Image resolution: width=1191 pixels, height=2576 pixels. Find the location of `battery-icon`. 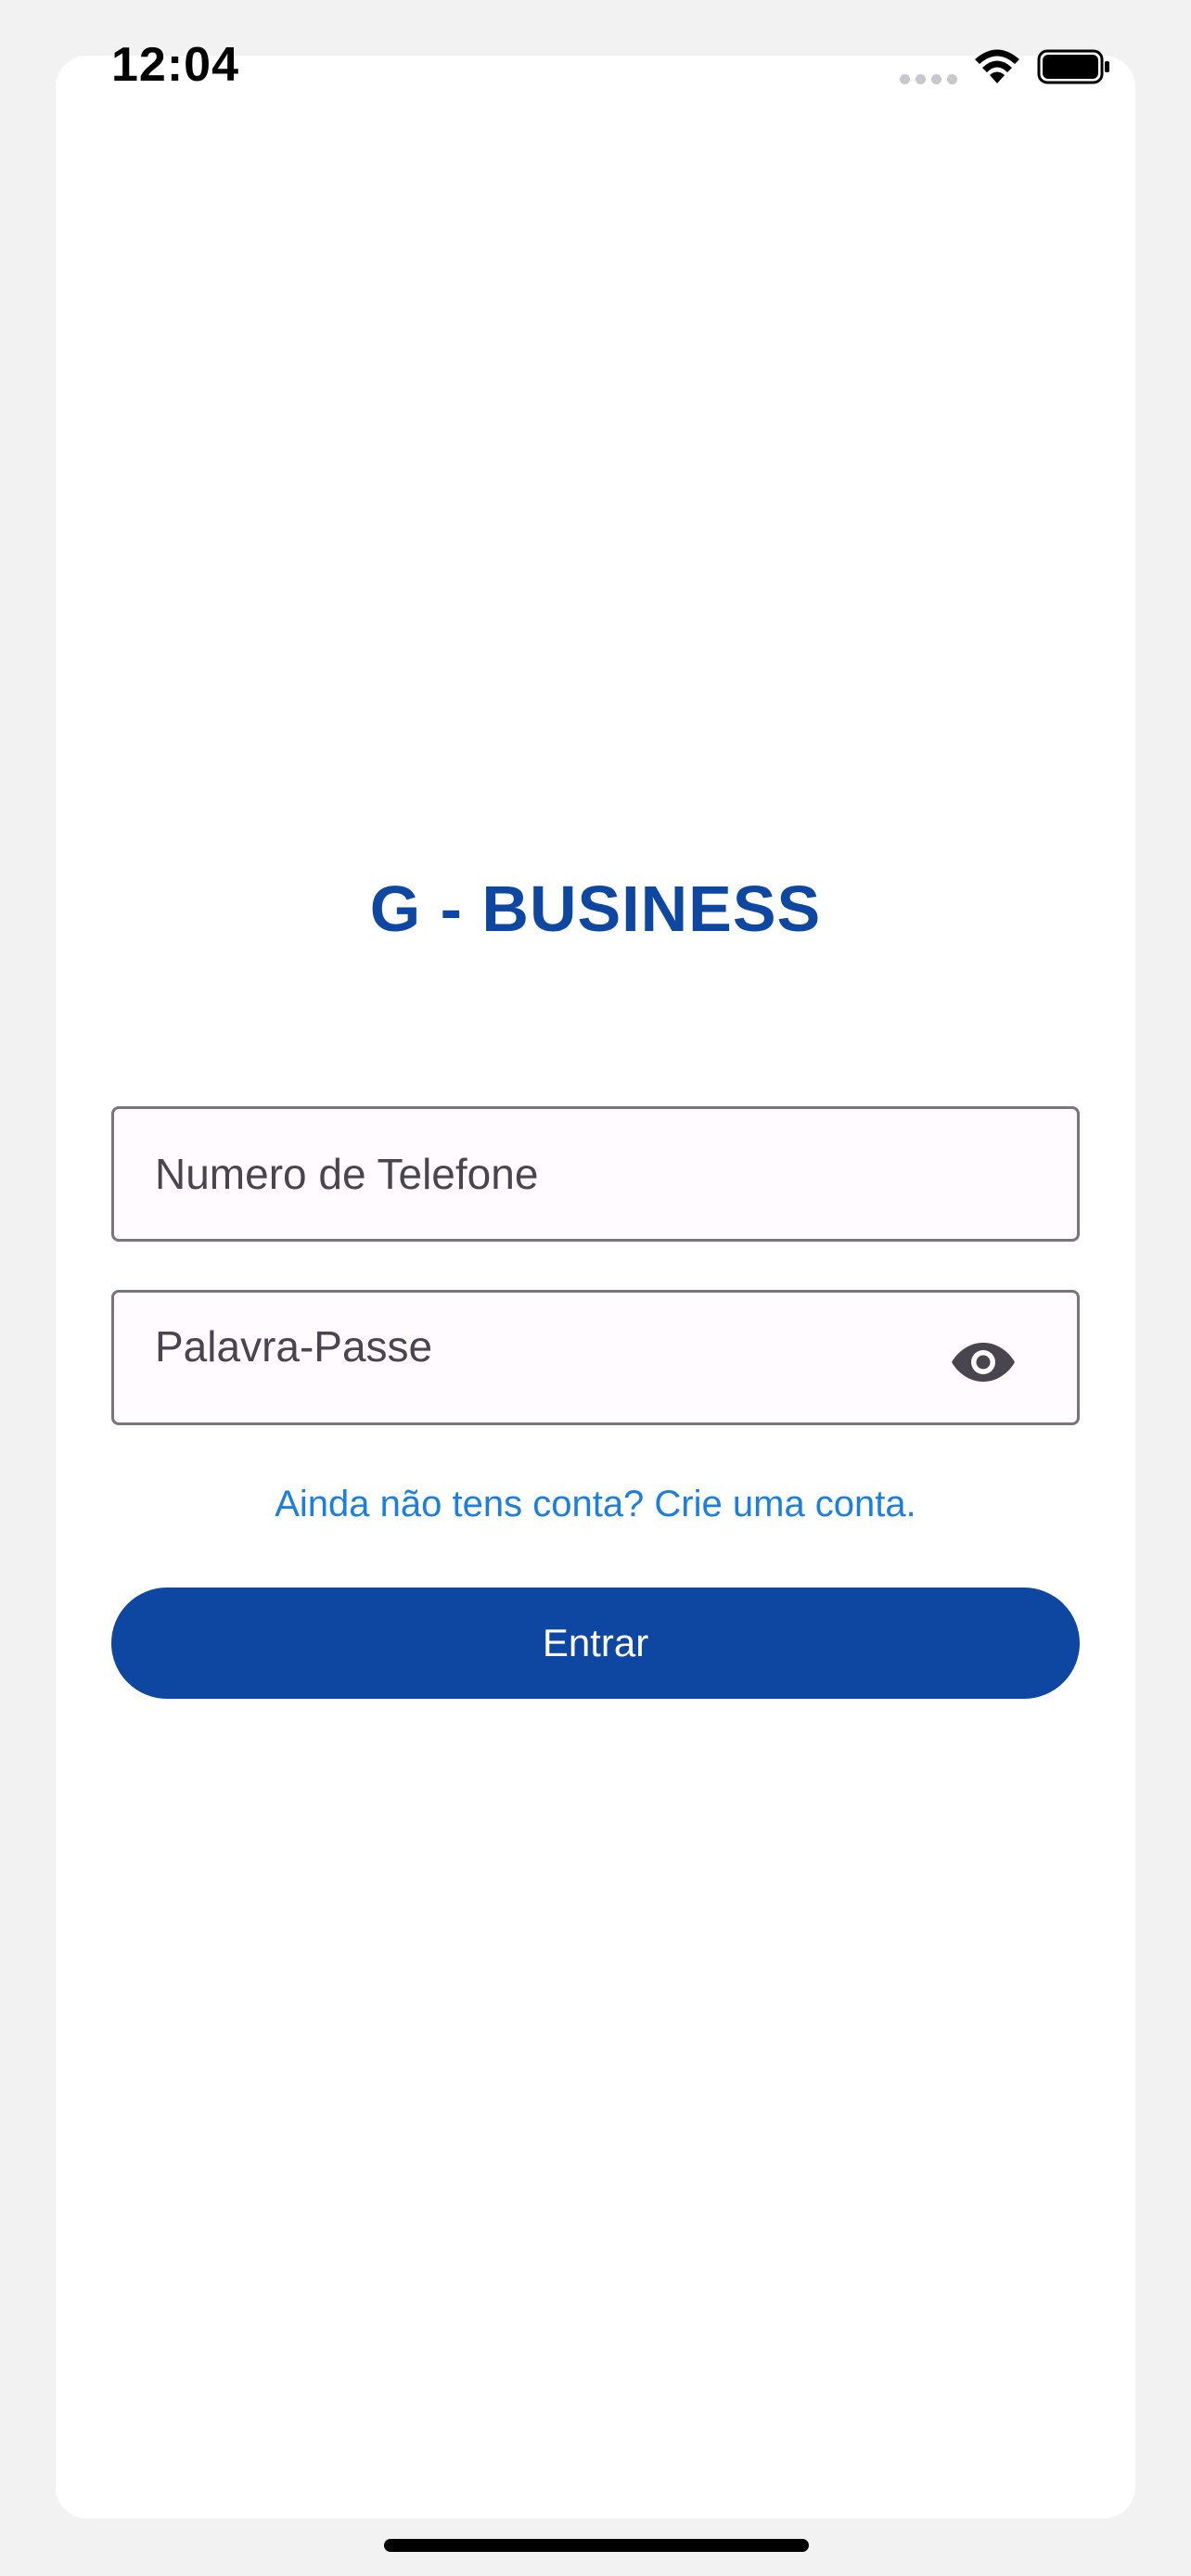

battery-icon is located at coordinates (1073, 66).